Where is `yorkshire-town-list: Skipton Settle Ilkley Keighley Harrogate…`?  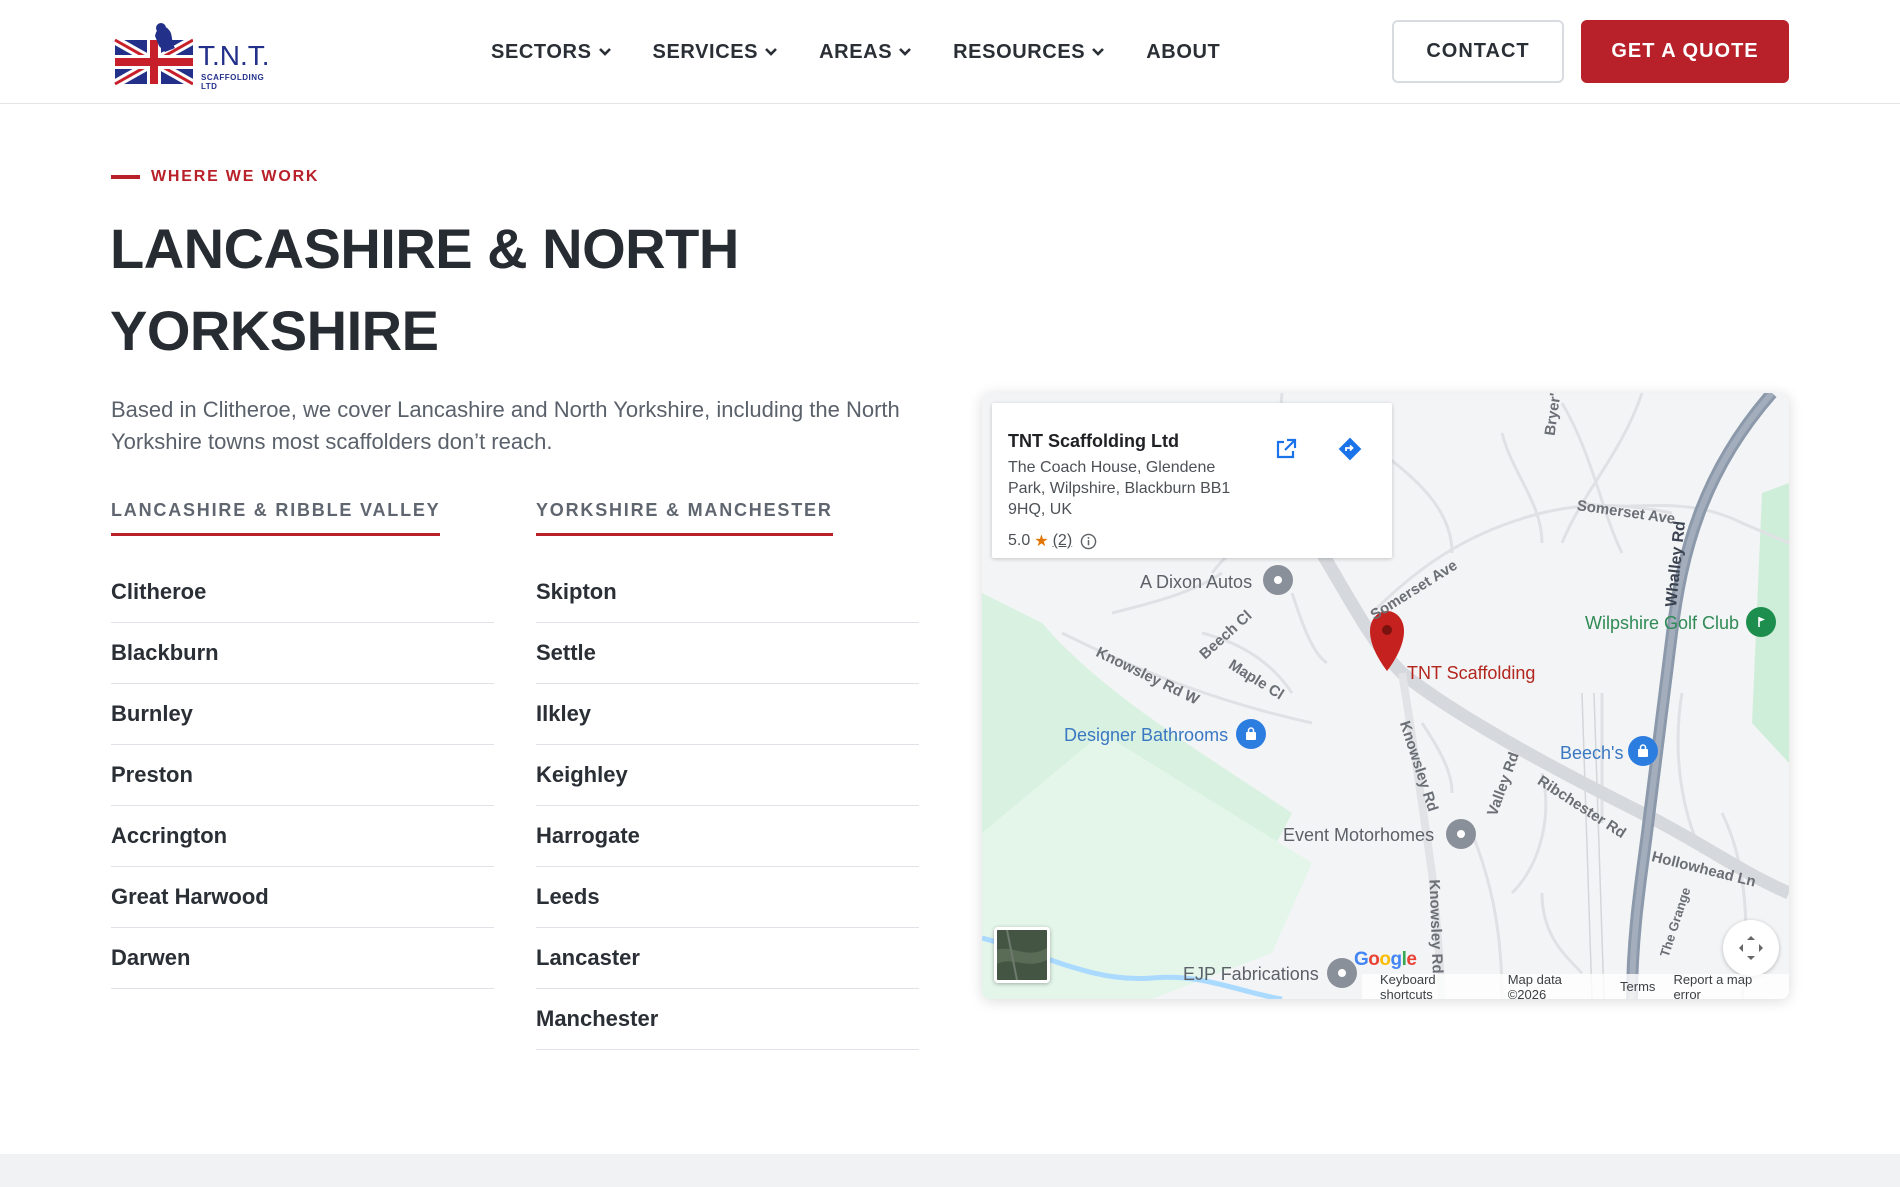 yorkshire-town-list: Skipton Settle Ilkley Keighley Harrogate… is located at coordinates (727, 806).